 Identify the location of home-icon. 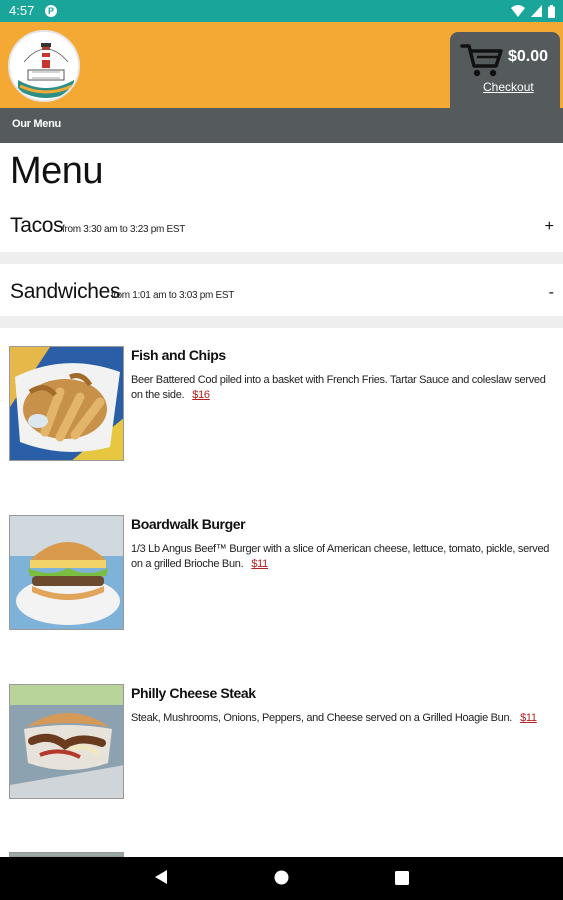
(281, 877).